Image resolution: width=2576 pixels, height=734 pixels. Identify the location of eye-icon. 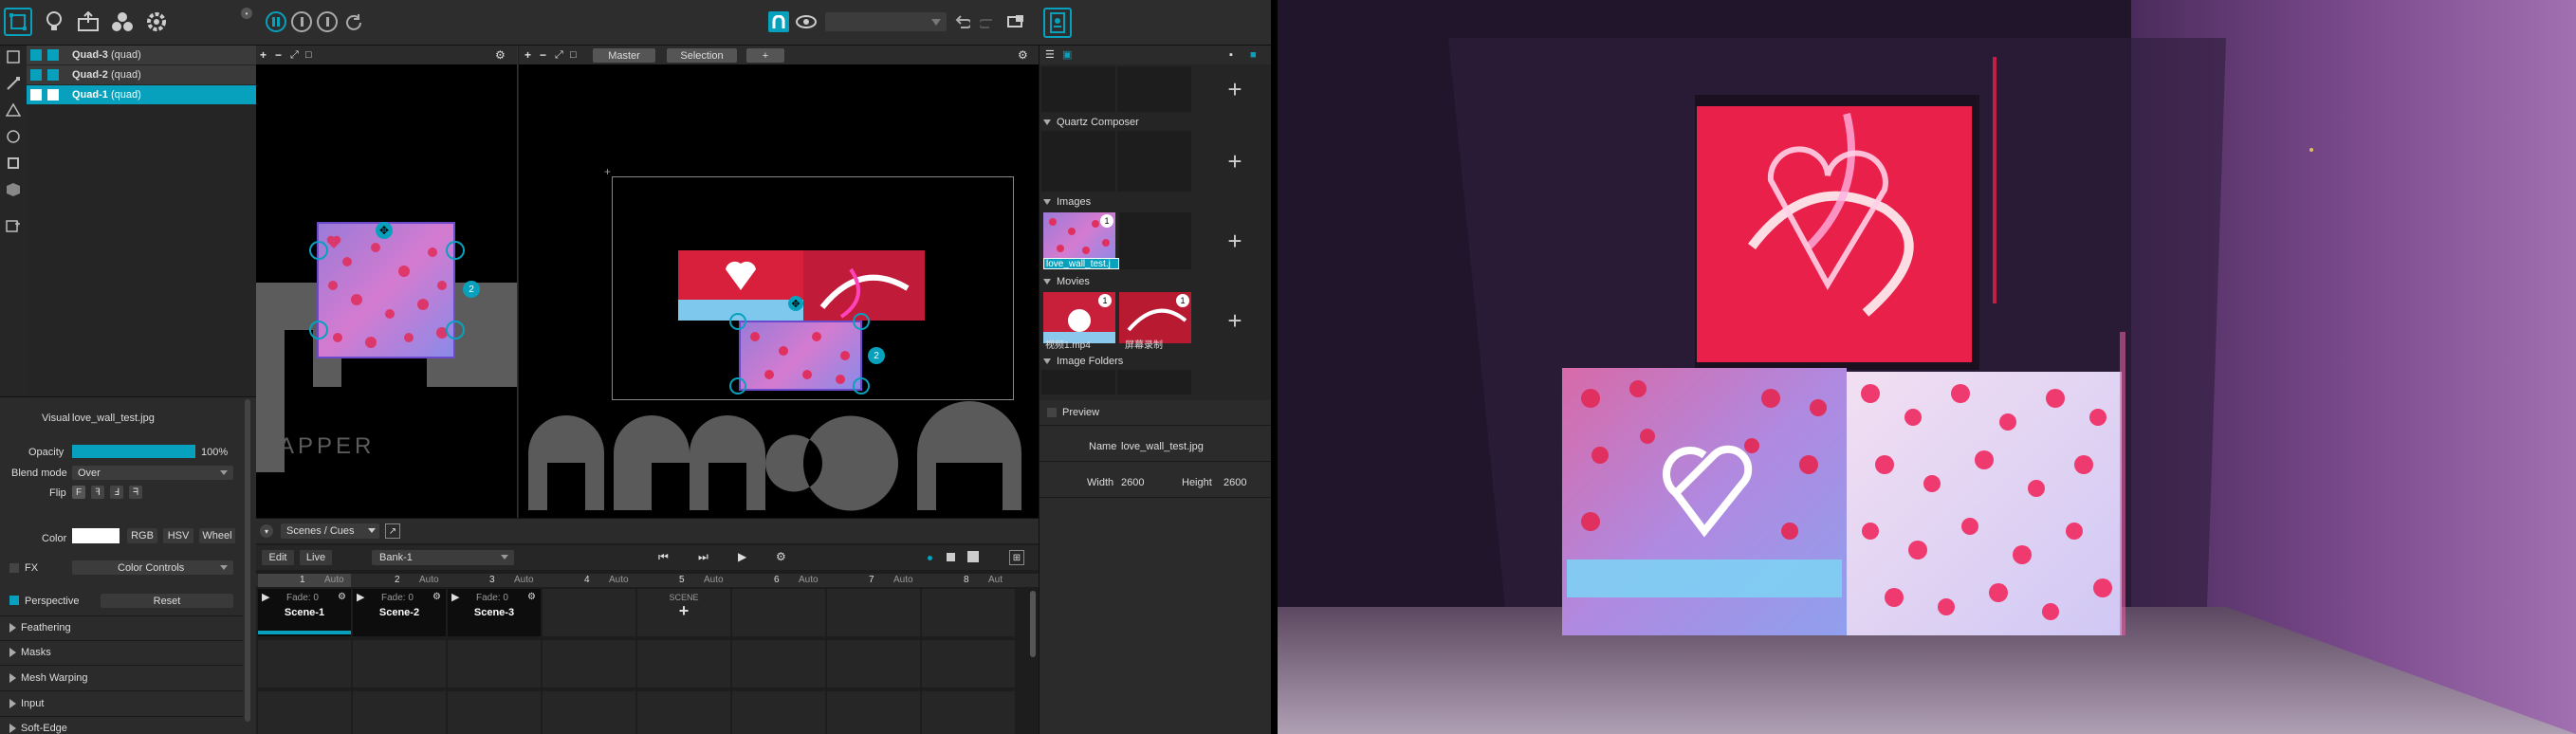
(806, 21).